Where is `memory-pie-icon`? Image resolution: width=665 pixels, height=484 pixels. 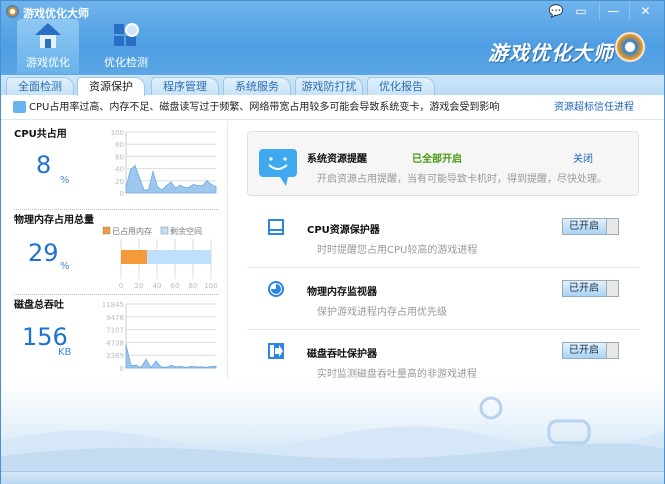 memory-pie-icon is located at coordinates (276, 289).